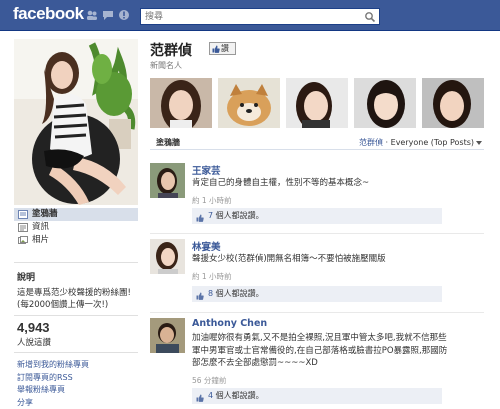  I want to click on about-text: 這是專爲范少校聲援的粉絲團! (每2000個讚上傳一次!), so click(74, 299).